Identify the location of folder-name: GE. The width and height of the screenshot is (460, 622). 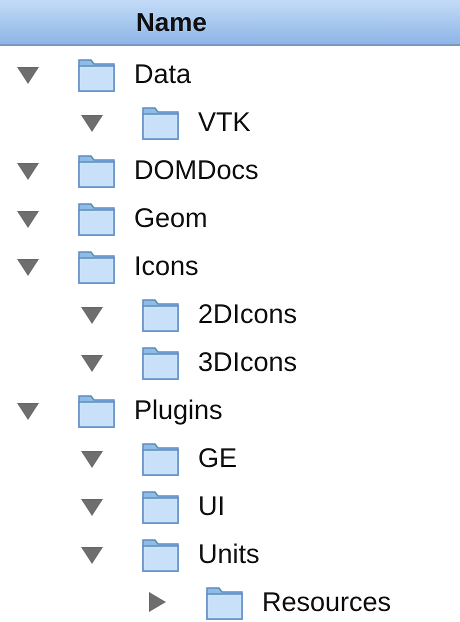
(218, 458).